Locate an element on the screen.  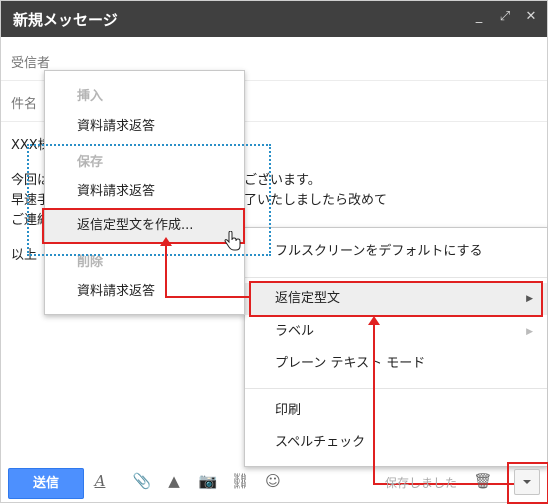
send-button: 送信 is located at coordinates (46, 483).